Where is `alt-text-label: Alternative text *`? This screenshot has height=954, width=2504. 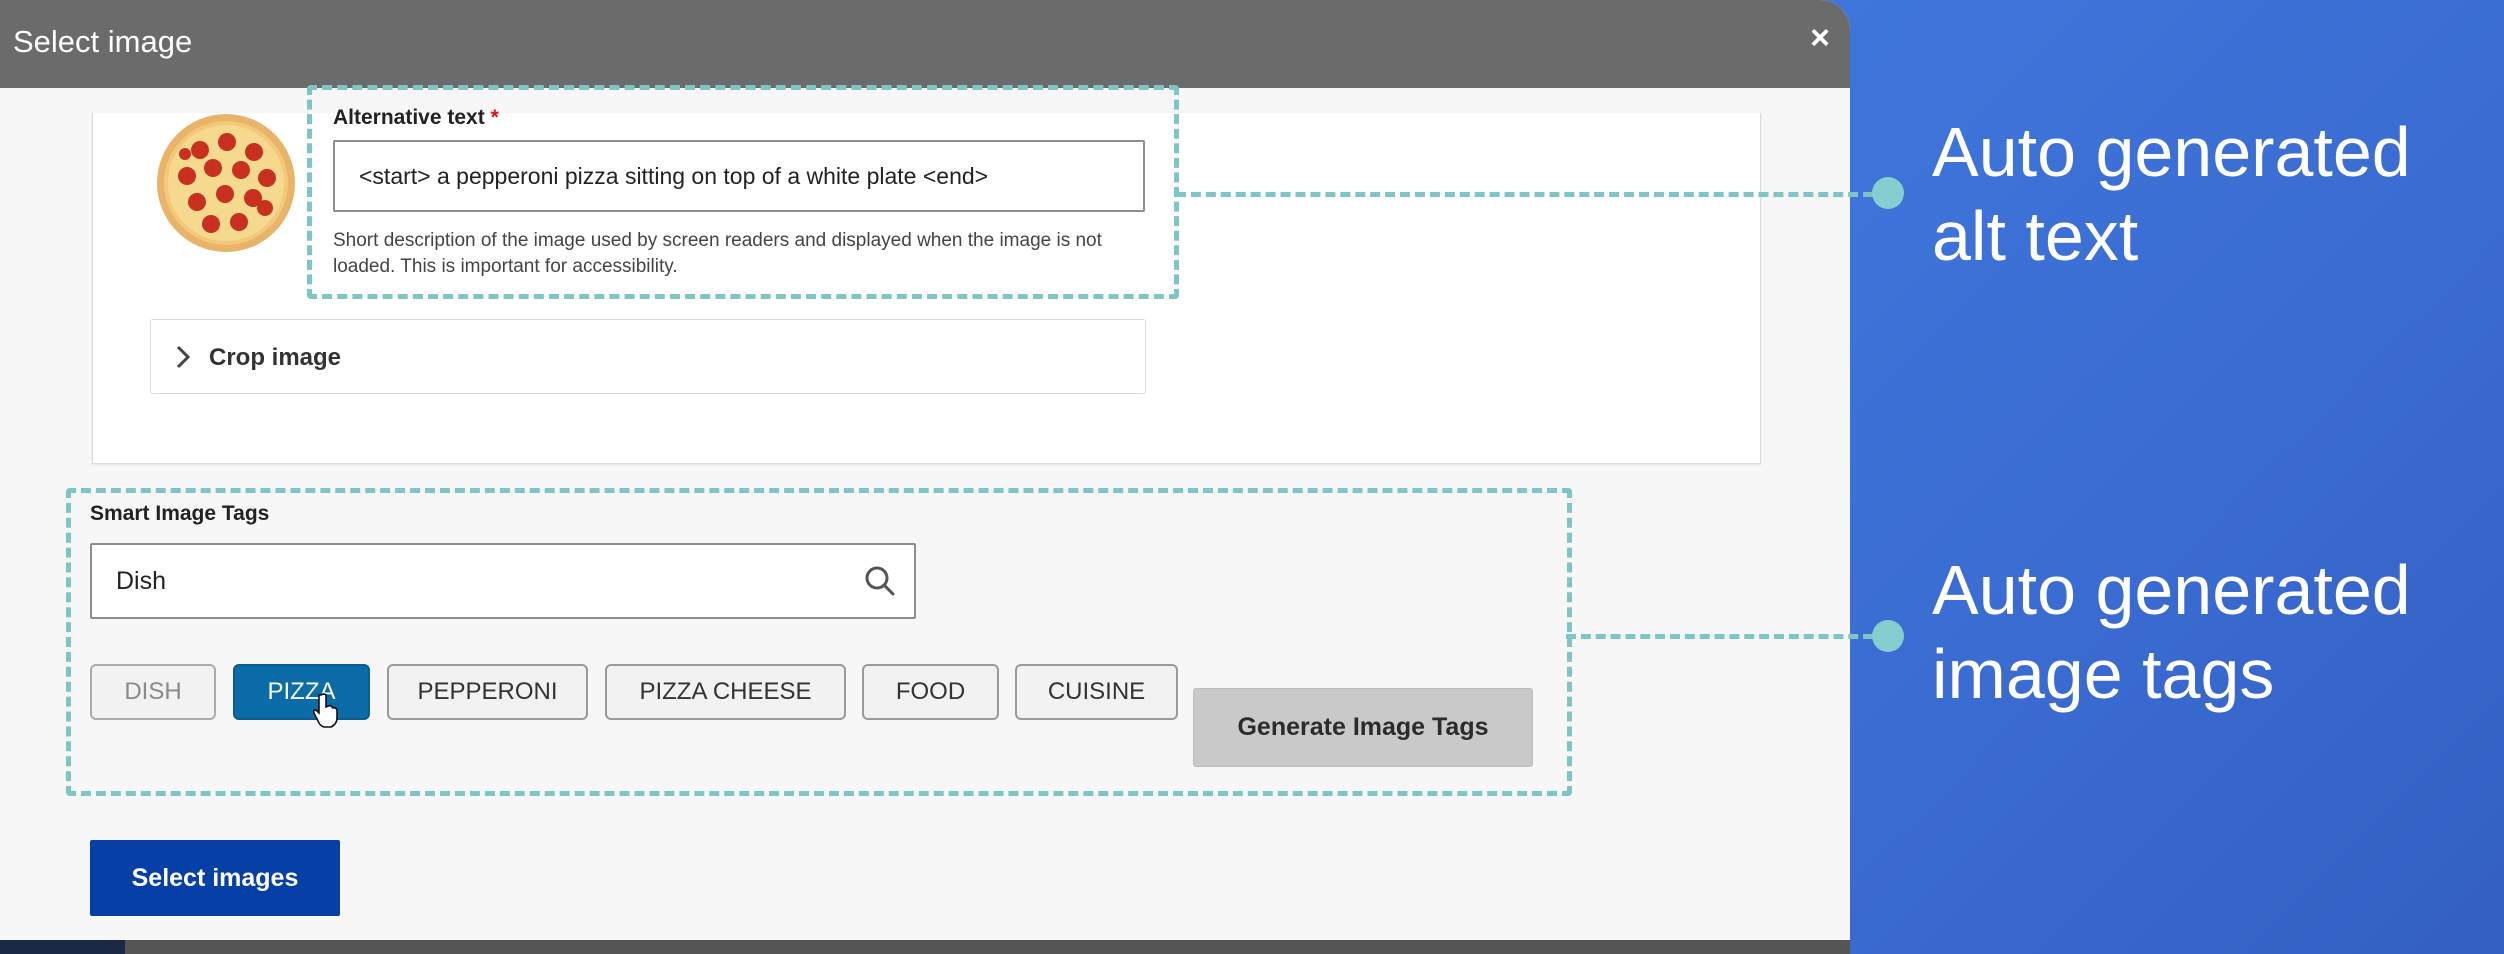
alt-text-label: Alternative text * is located at coordinates (416, 117).